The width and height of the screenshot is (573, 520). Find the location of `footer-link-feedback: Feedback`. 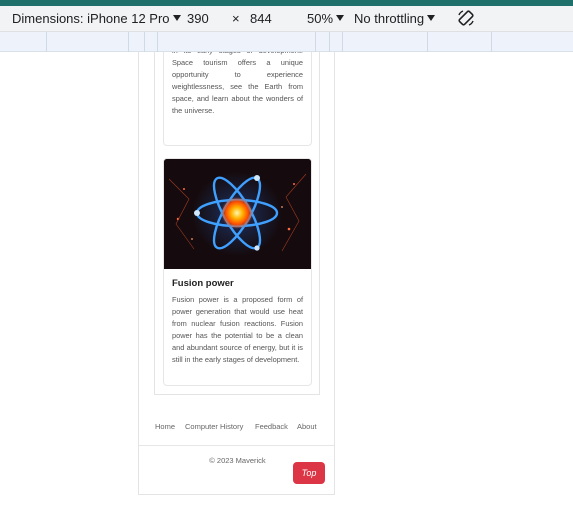

footer-link-feedback: Feedback is located at coordinates (271, 426).